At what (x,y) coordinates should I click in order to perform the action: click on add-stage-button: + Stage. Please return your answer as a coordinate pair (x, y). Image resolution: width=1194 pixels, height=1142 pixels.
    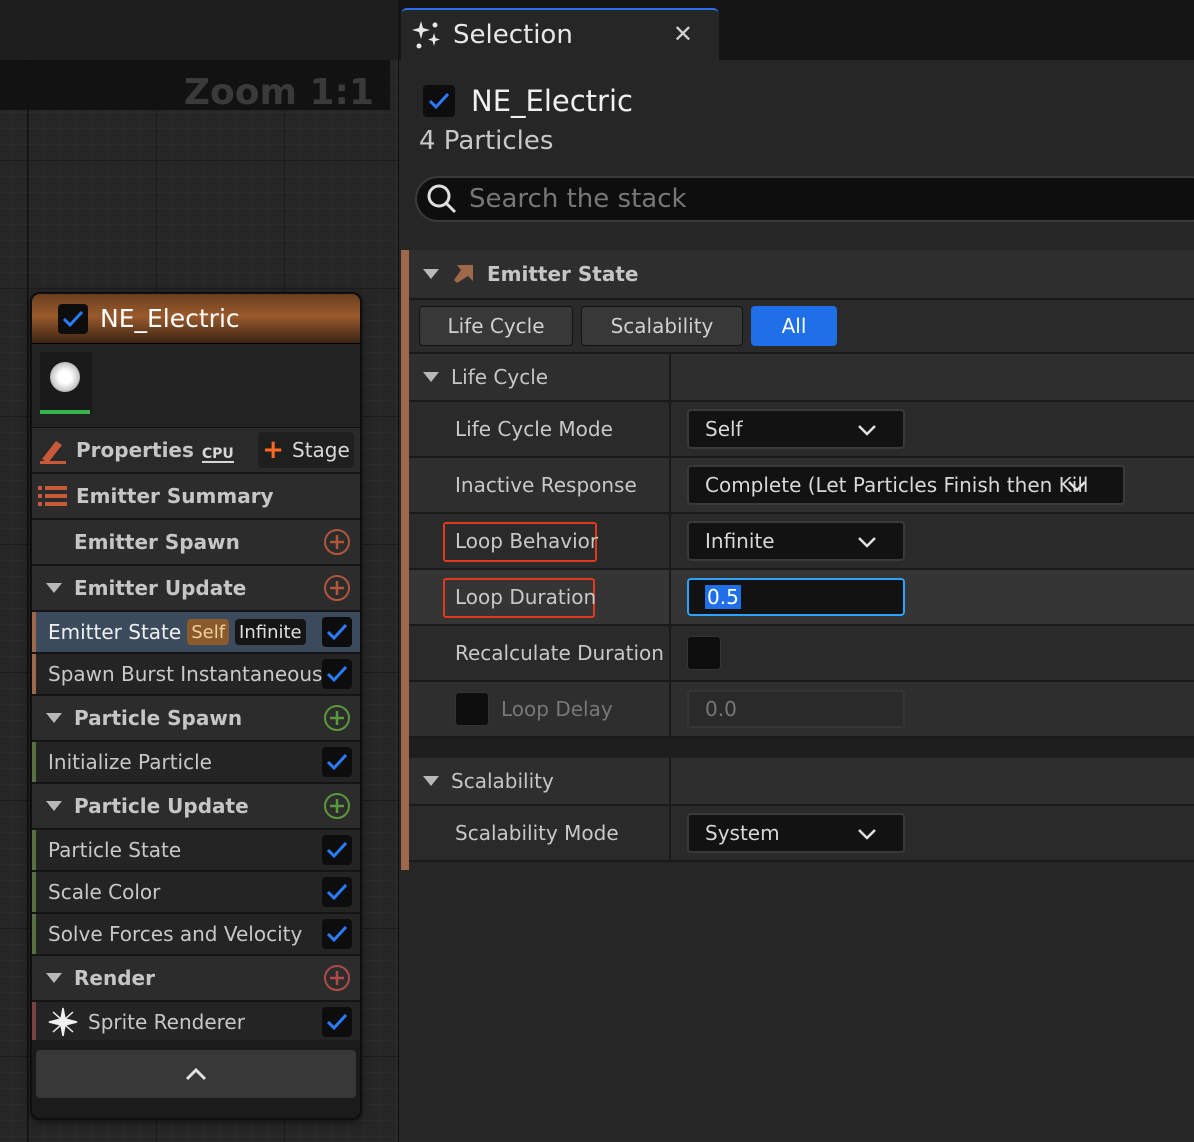
    Looking at the image, I should click on (306, 450).